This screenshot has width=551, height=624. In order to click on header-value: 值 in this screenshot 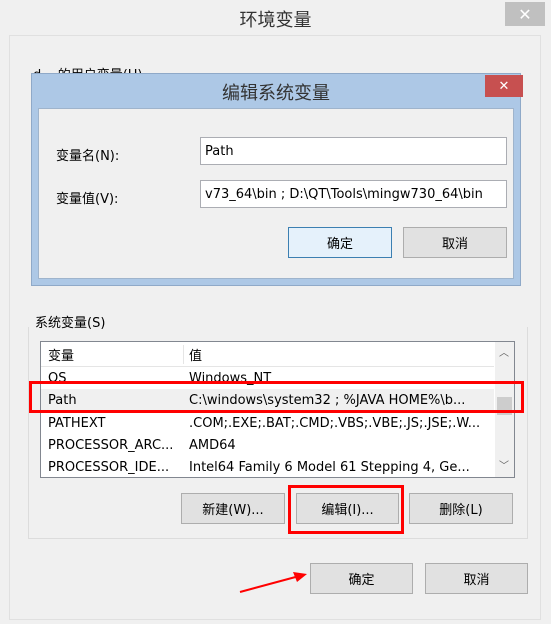, I will do `click(192, 354)`.